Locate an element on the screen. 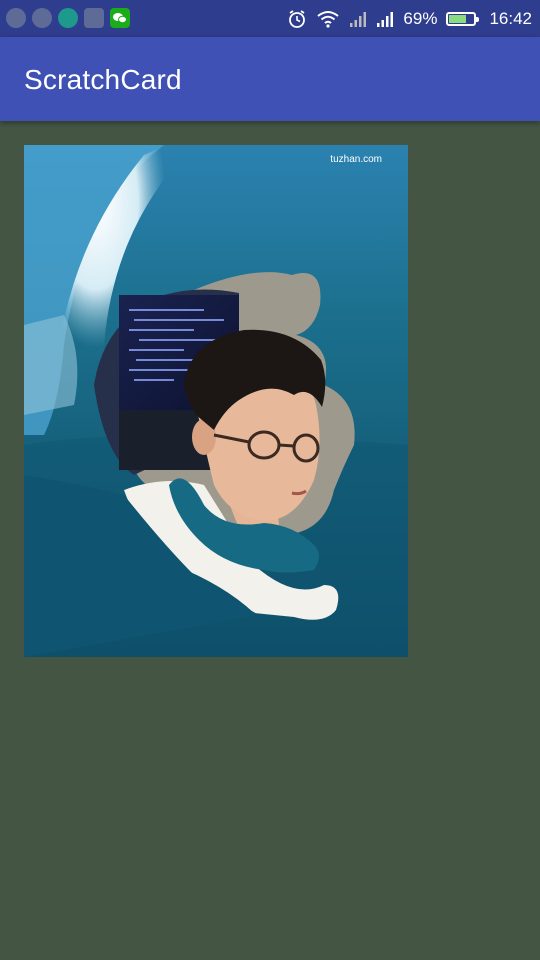 The width and height of the screenshot is (540, 960). wifi-icon is located at coordinates (328, 19).